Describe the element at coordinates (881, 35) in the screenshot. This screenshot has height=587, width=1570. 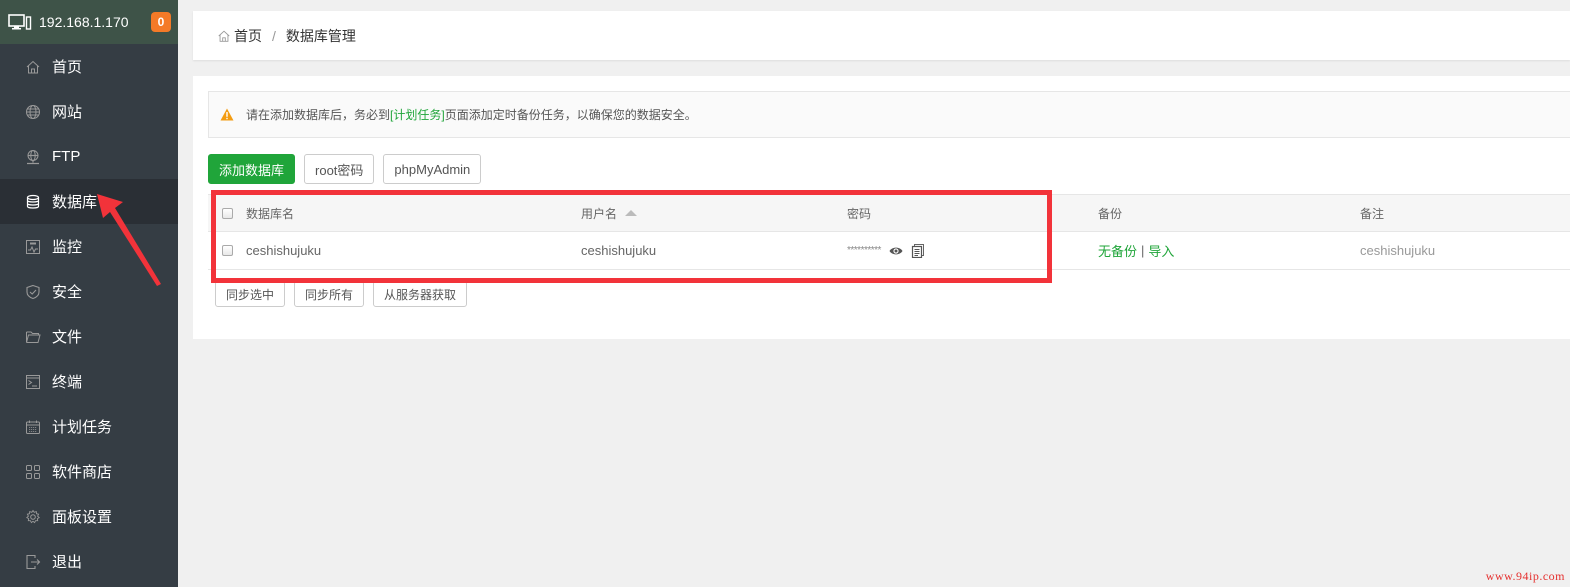
I see `breadcrumb: 首页 / 数据库管理` at that location.